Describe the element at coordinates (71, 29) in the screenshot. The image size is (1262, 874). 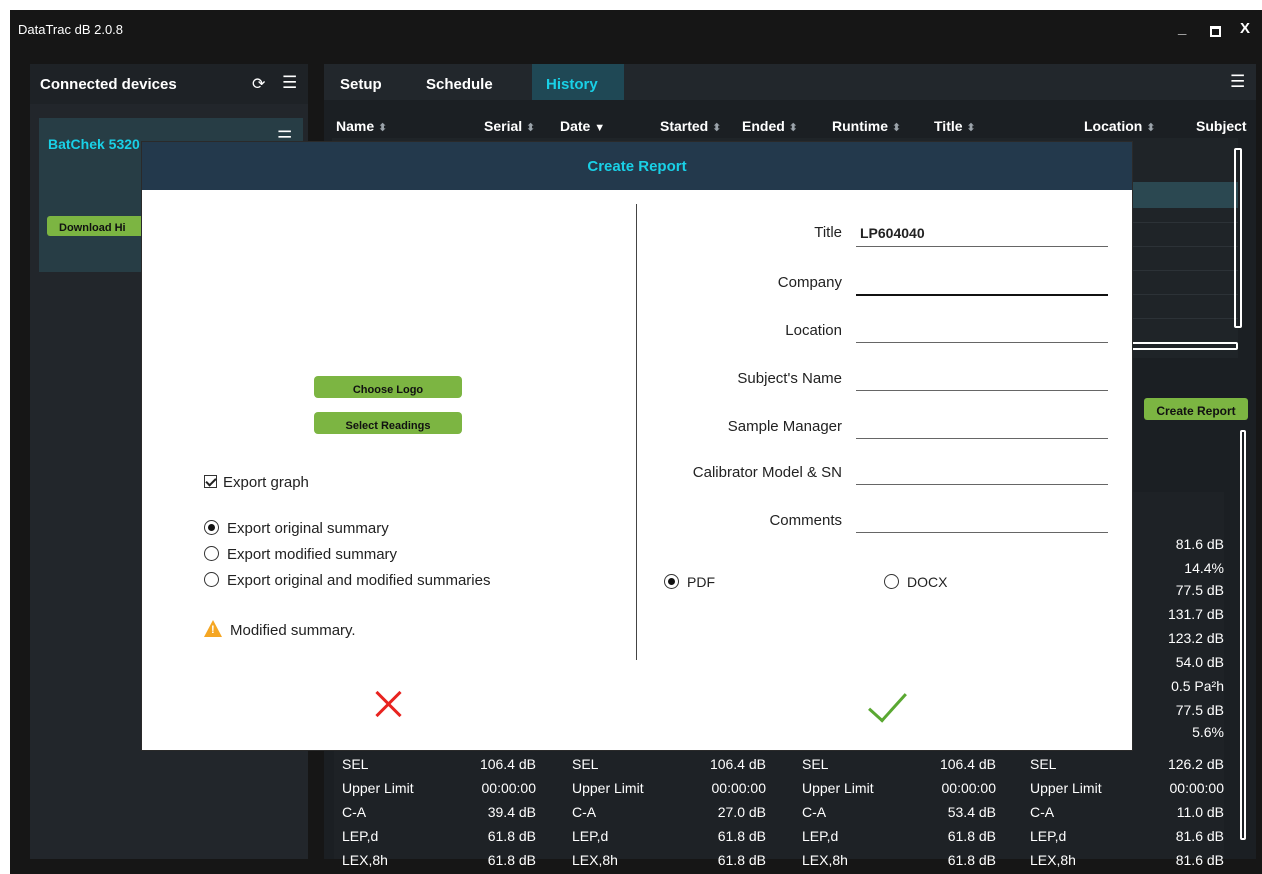
I see `app-title: DataTrac dB 2.0.8` at that location.